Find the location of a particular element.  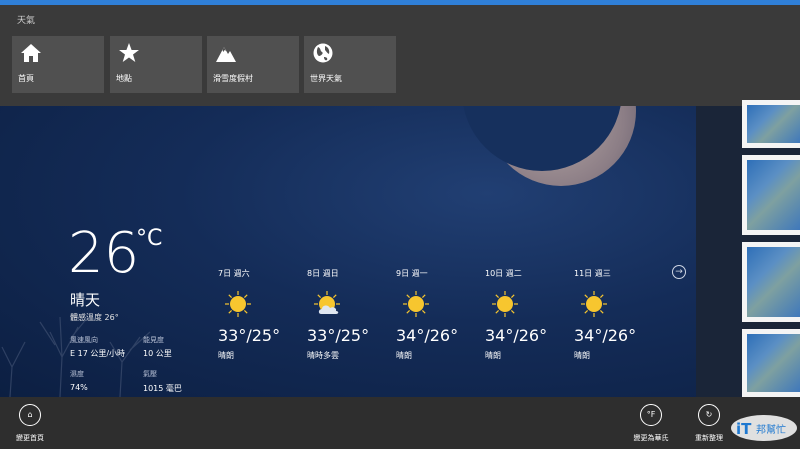

nav-tile-world-weather: 世界天氣 is located at coordinates (350, 64).